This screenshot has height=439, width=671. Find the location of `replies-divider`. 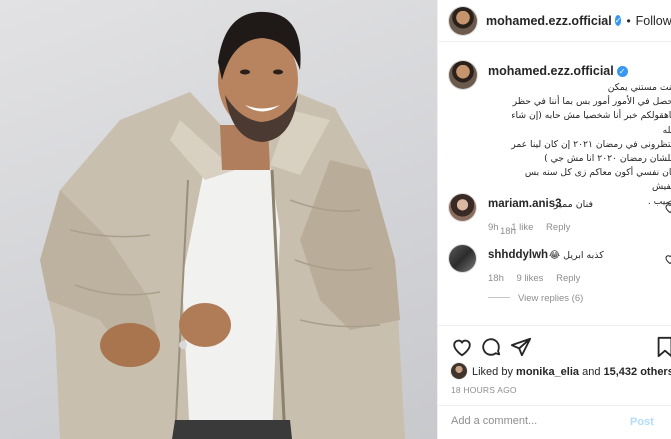

replies-divider is located at coordinates (499, 297).